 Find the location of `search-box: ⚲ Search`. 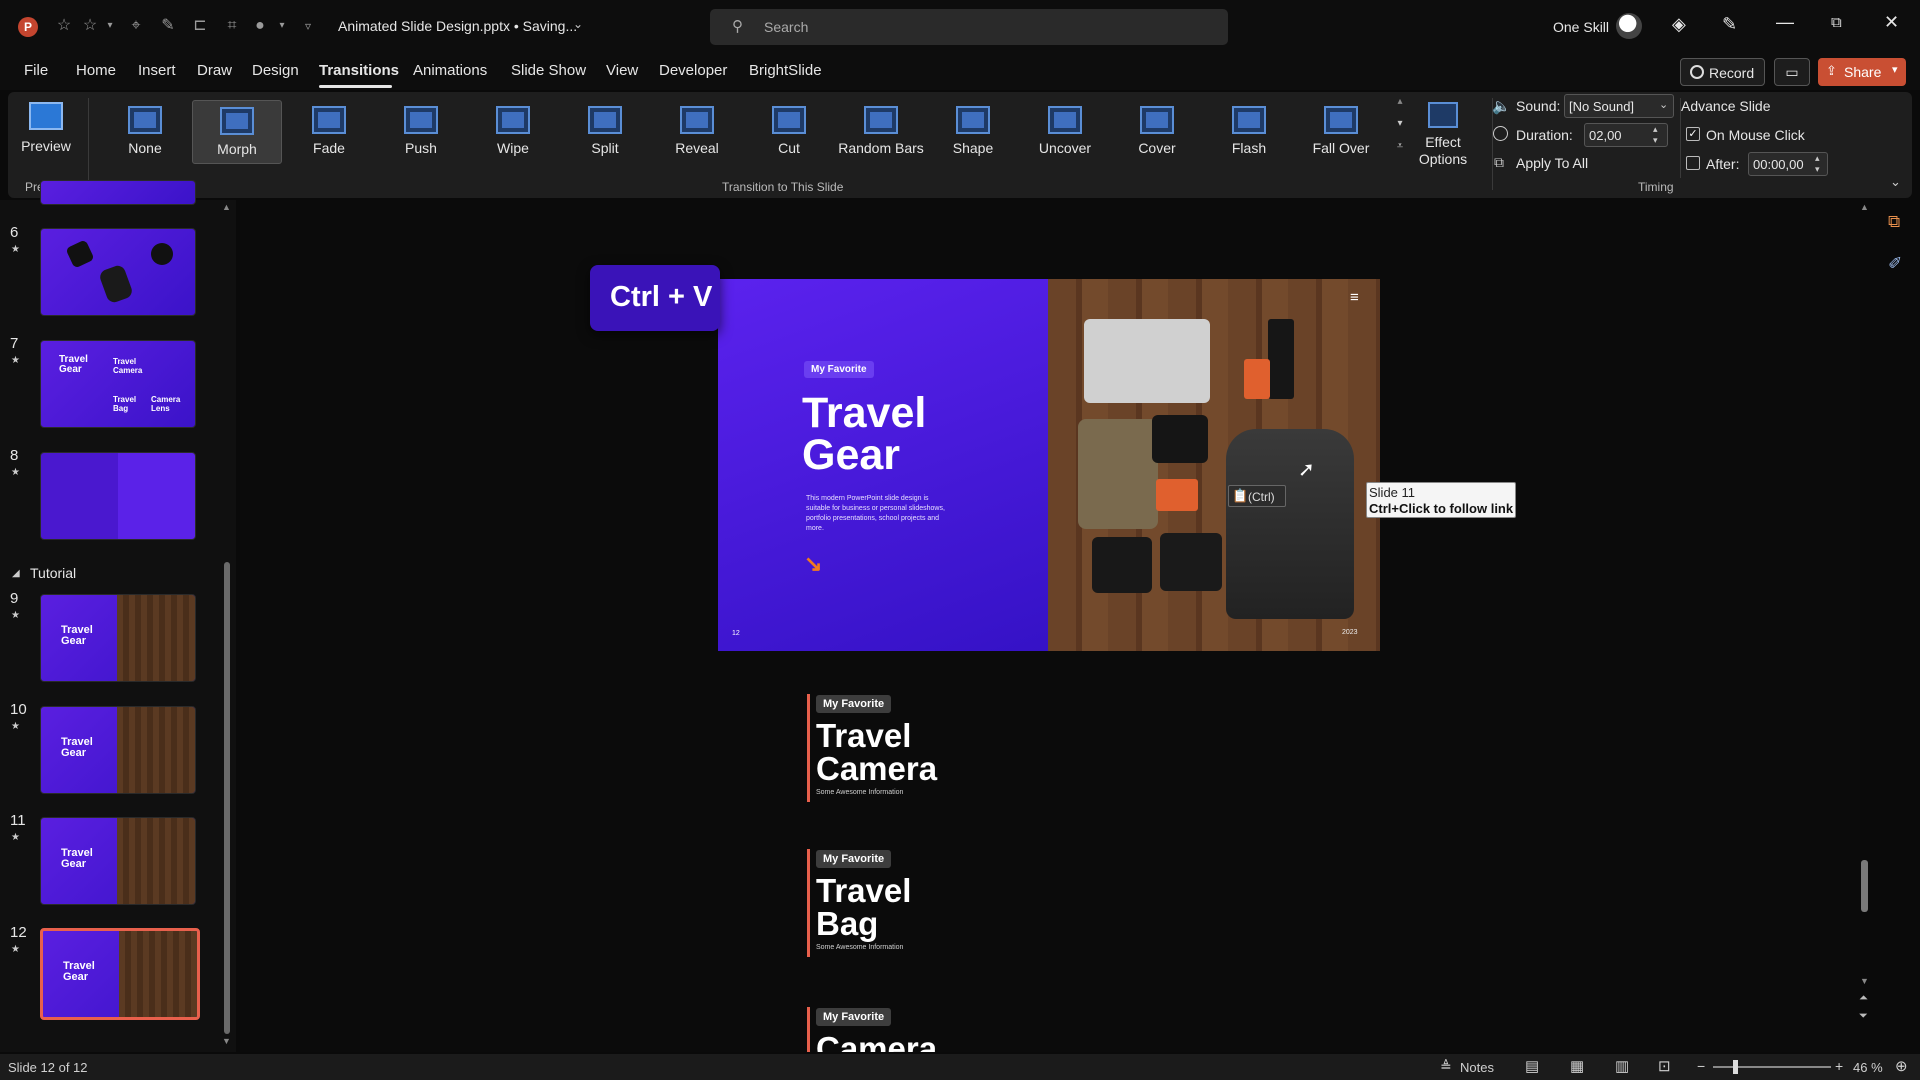

search-box: ⚲ Search is located at coordinates (969, 27).